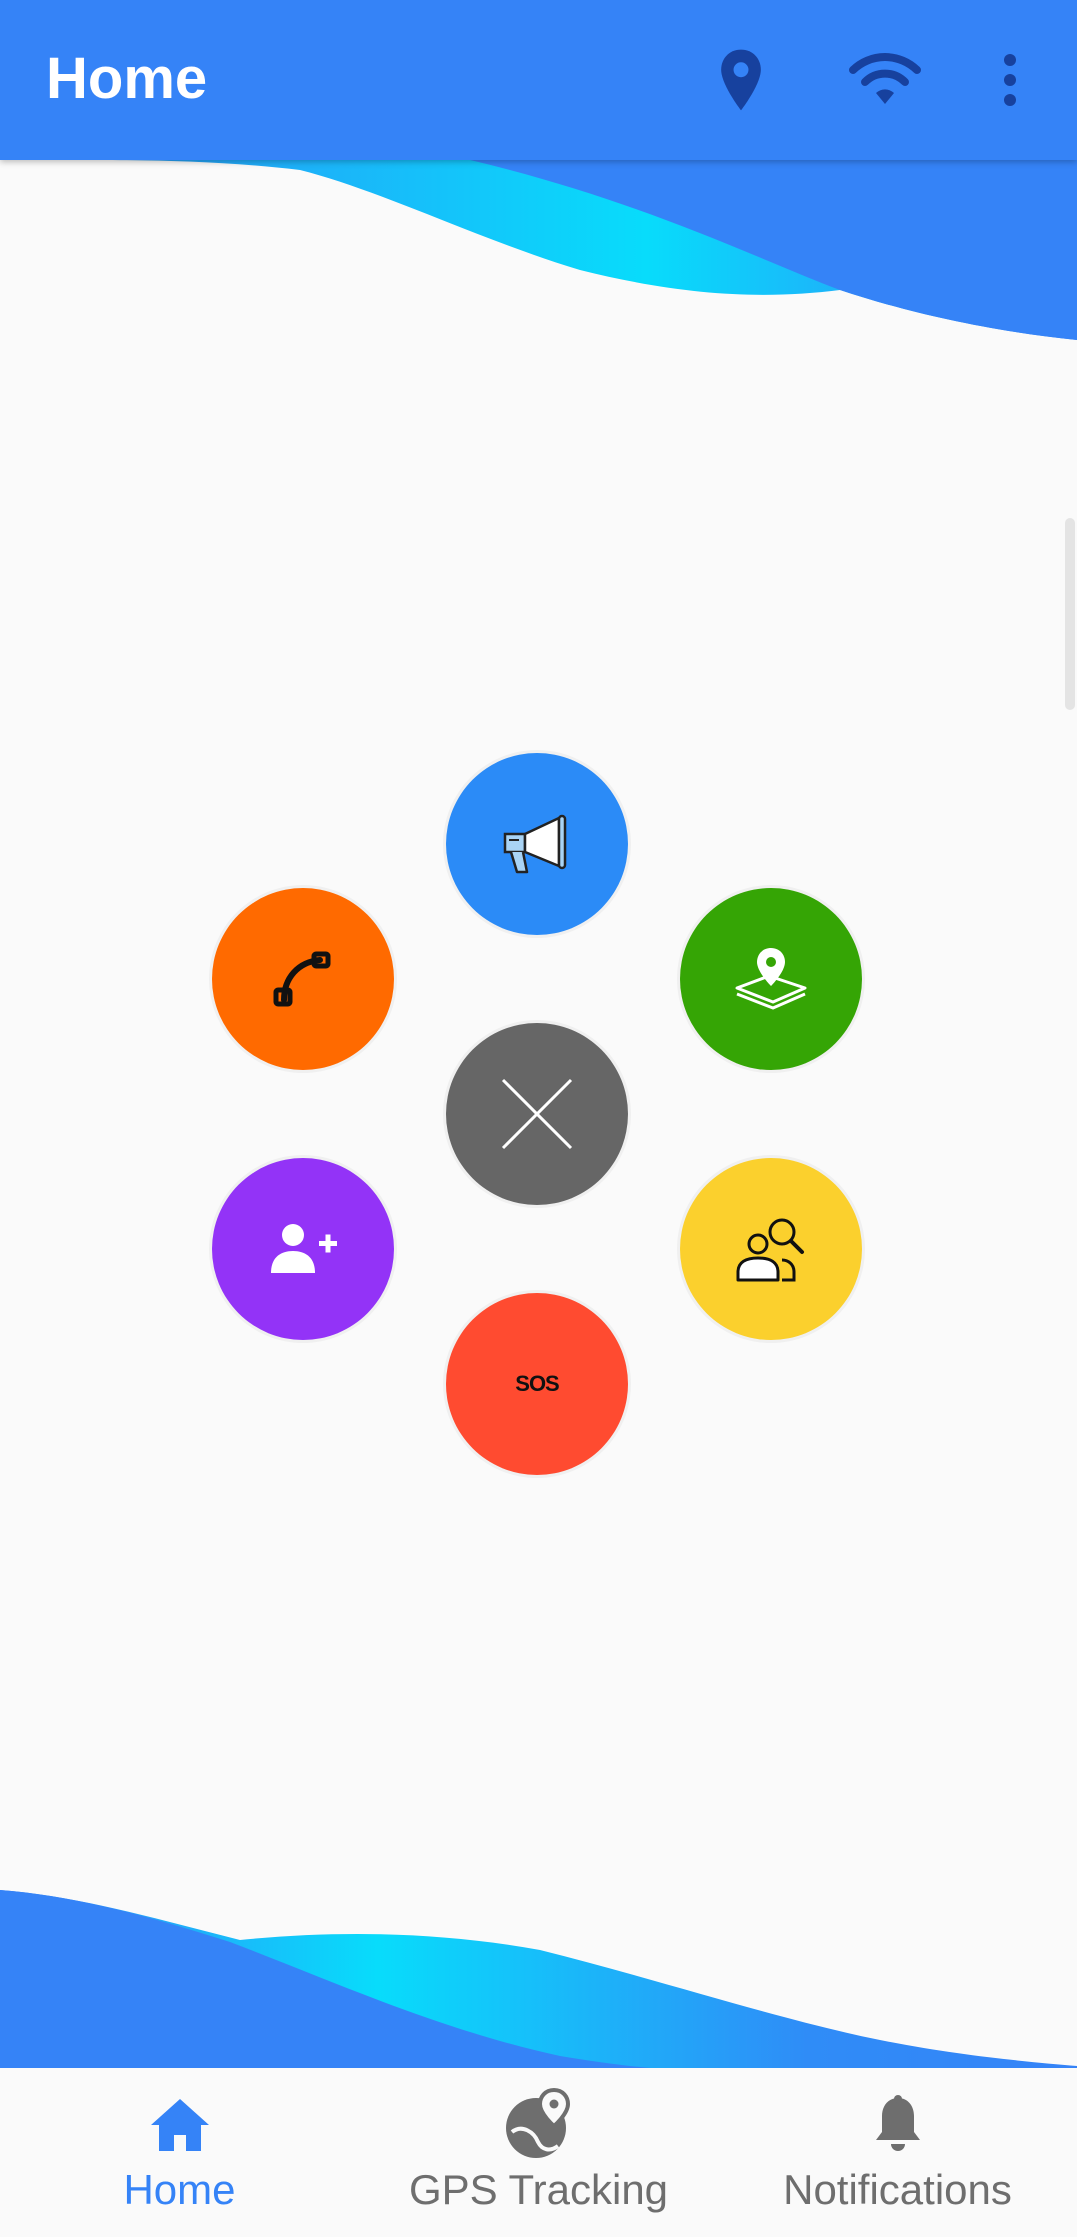 This screenshot has height=2237, width=1077. Describe the element at coordinates (897, 2152) in the screenshot. I see `nav-item-notifications: Notifications` at that location.